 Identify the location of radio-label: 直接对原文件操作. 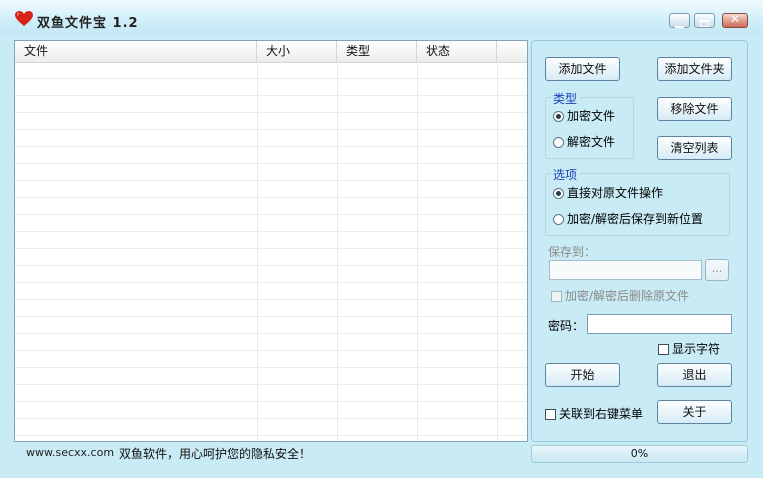
(615, 193).